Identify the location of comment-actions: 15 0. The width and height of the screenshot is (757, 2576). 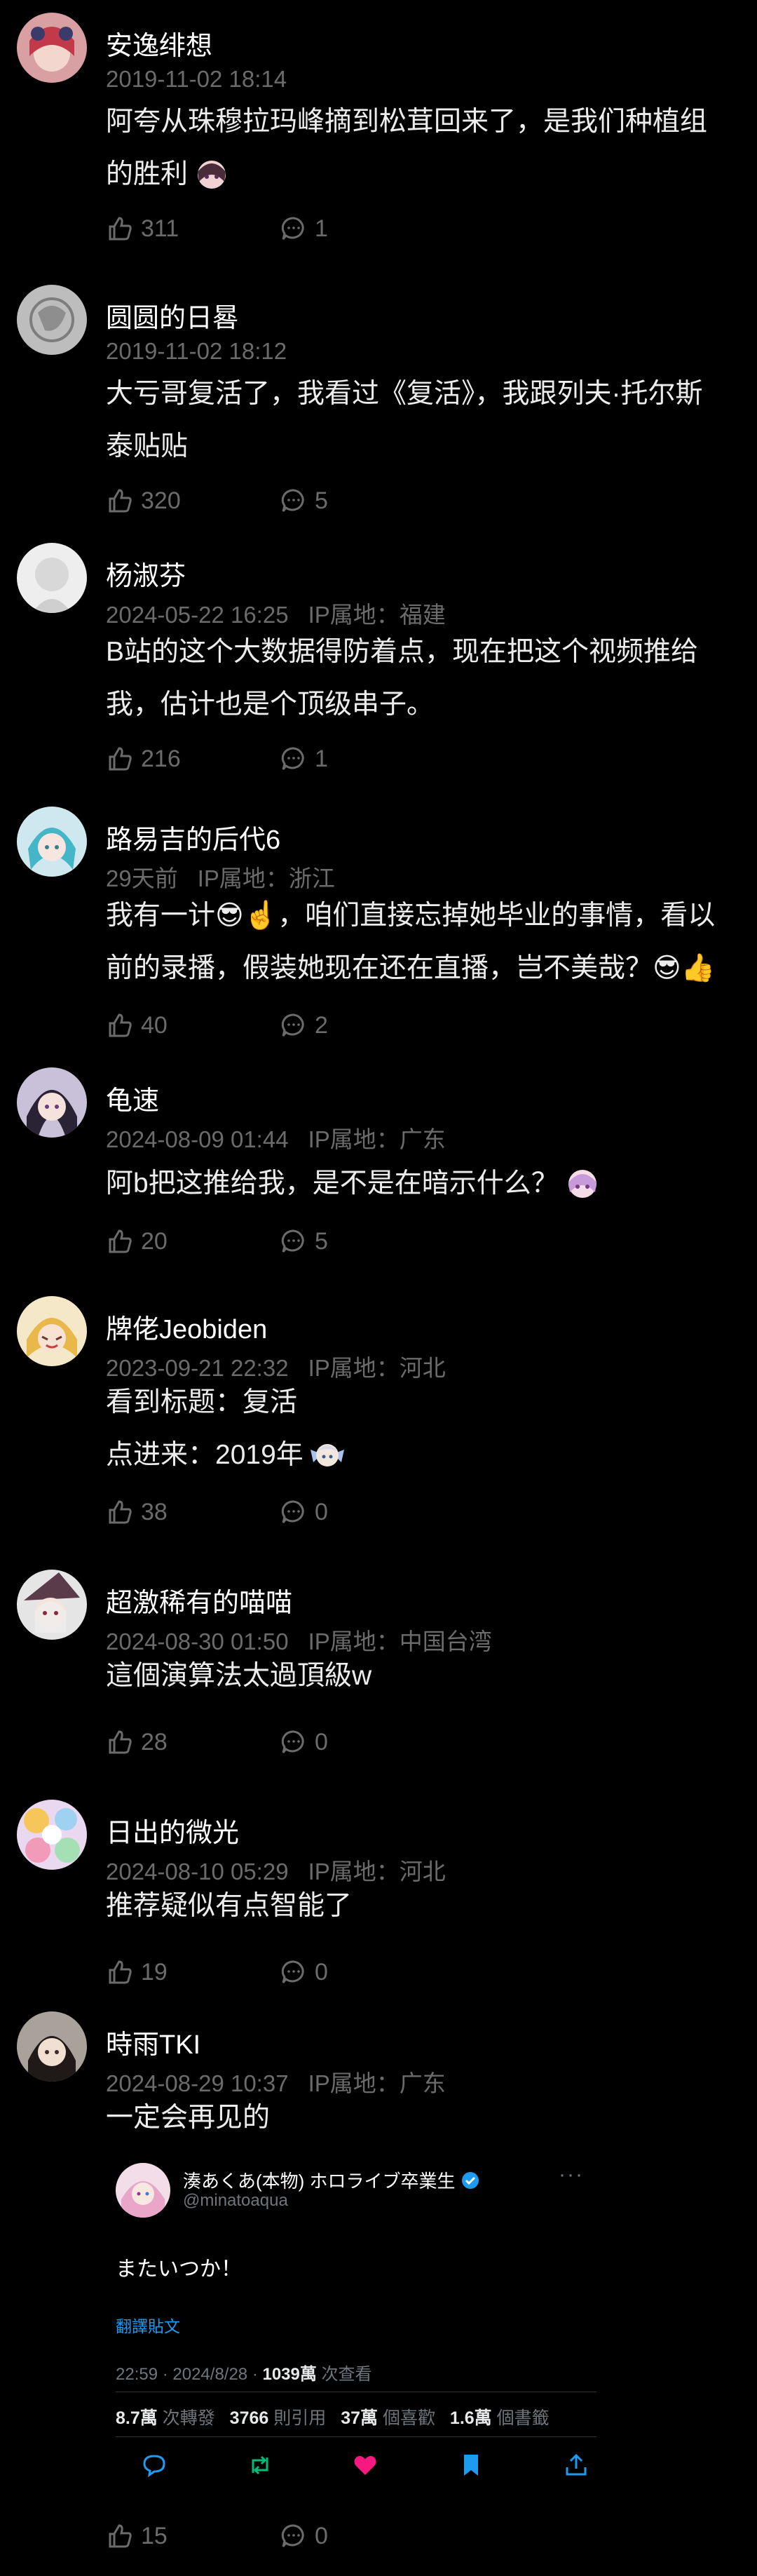
(279, 2536).